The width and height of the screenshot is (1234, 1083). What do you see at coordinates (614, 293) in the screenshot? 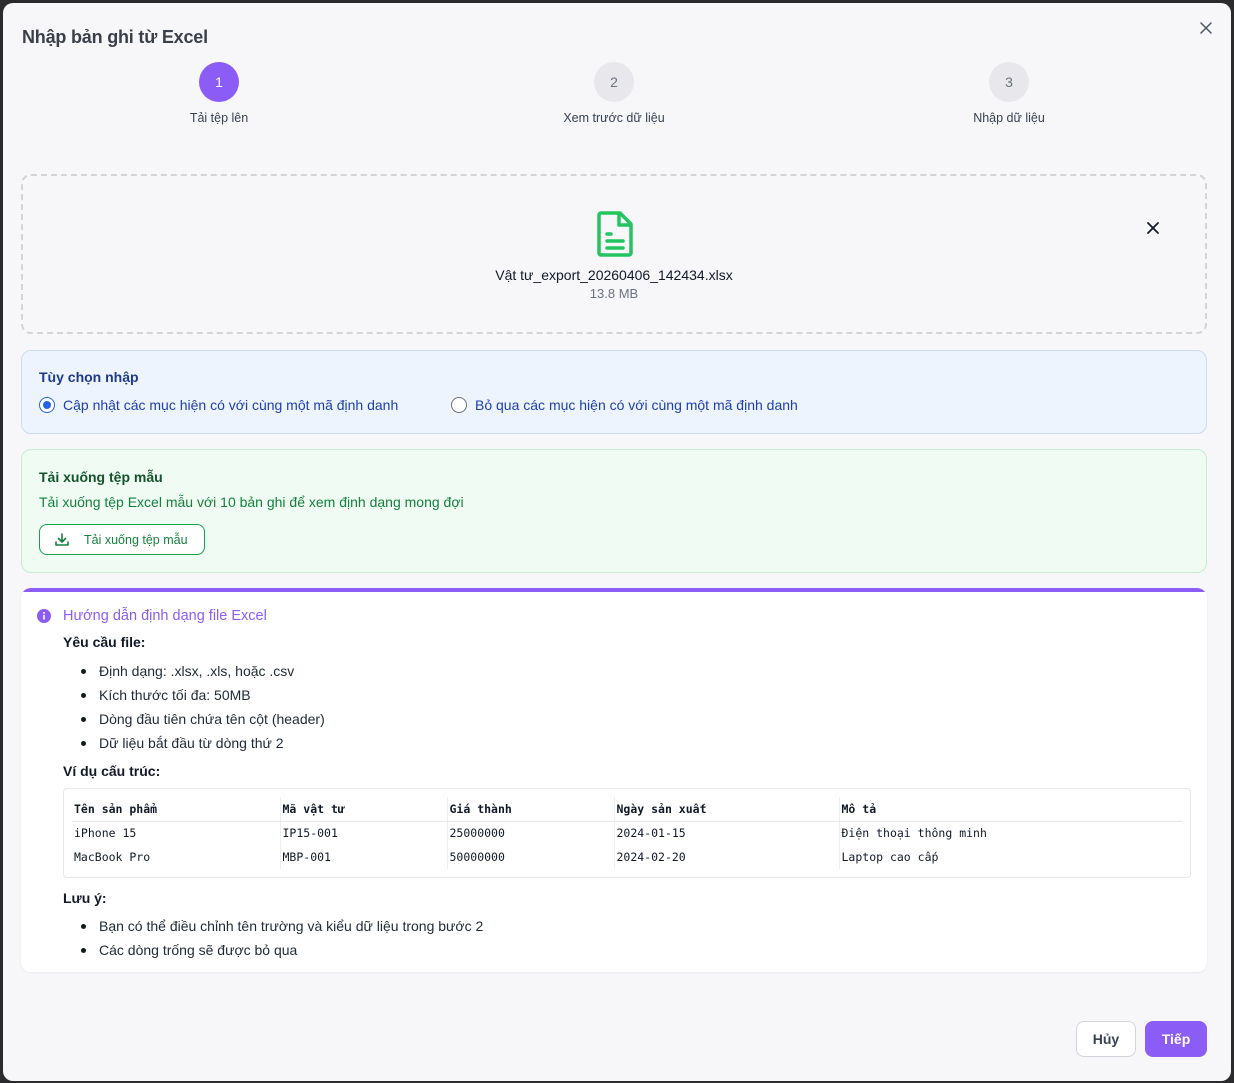
I see `file-size: 13.8 MB` at bounding box center [614, 293].